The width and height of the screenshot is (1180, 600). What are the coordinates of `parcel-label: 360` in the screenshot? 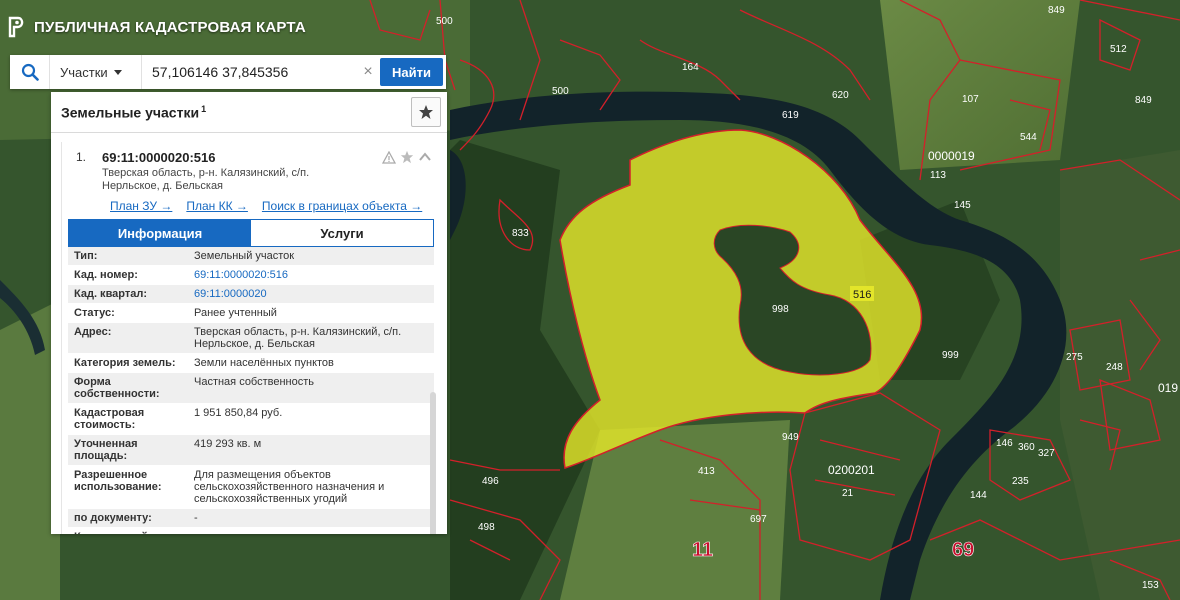 It's located at (1026, 447).